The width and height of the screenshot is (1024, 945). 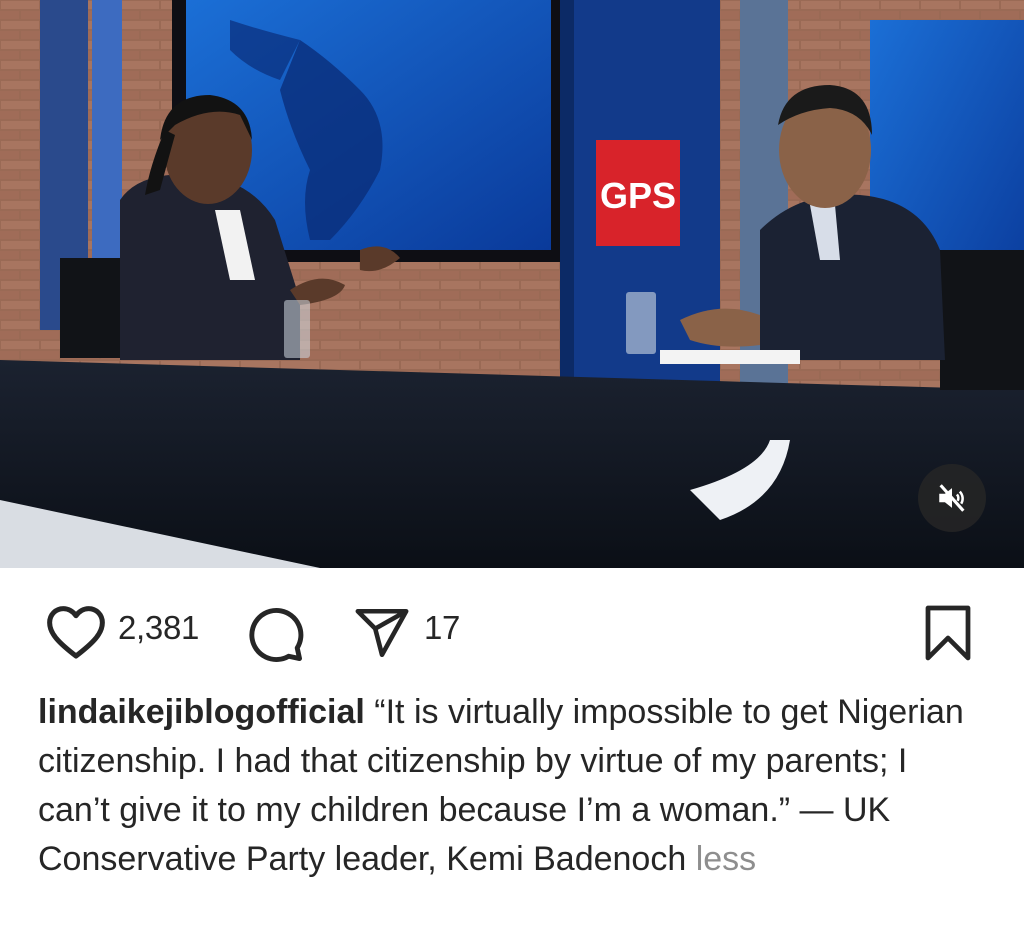 I want to click on paper-plane-icon, so click(x=382, y=633).